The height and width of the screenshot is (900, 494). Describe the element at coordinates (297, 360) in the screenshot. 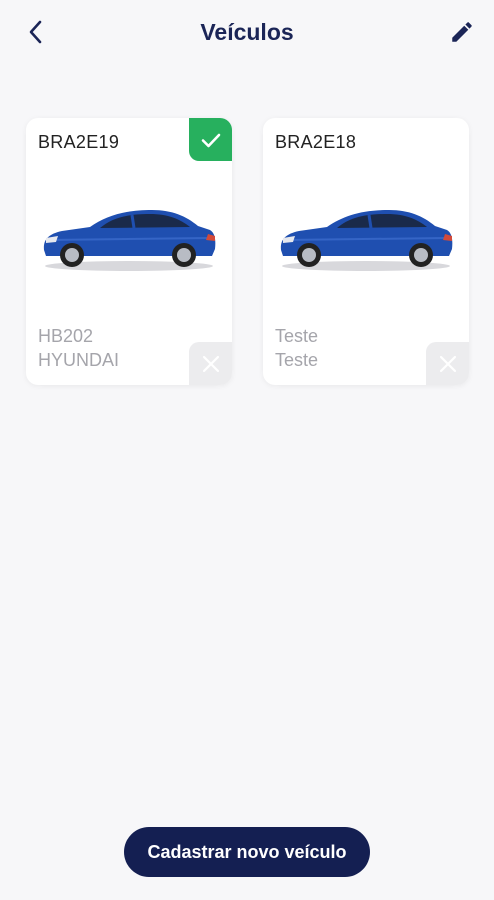

I see `vehicle-brand: Teste` at that location.